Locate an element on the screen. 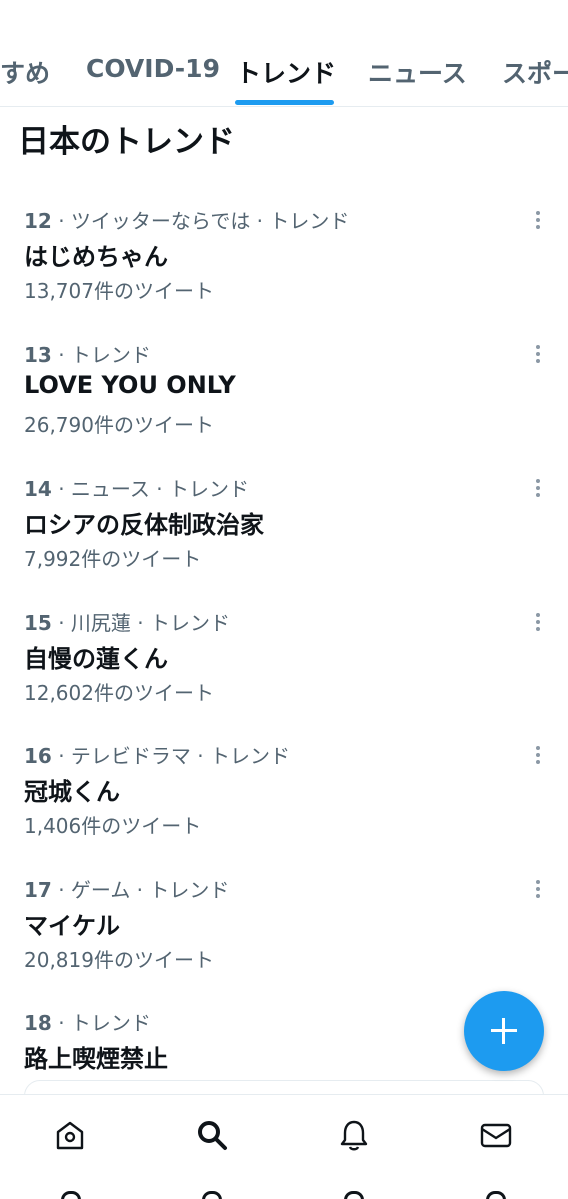  trend-meta: 17 · ゲーム · トレンド is located at coordinates (127, 890).